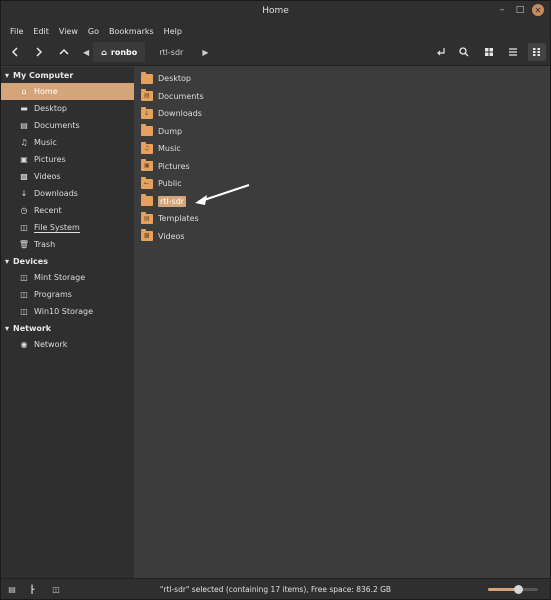 The width and height of the screenshot is (551, 600). Describe the element at coordinates (173, 31) in the screenshot. I see `menu-help: Help` at that location.